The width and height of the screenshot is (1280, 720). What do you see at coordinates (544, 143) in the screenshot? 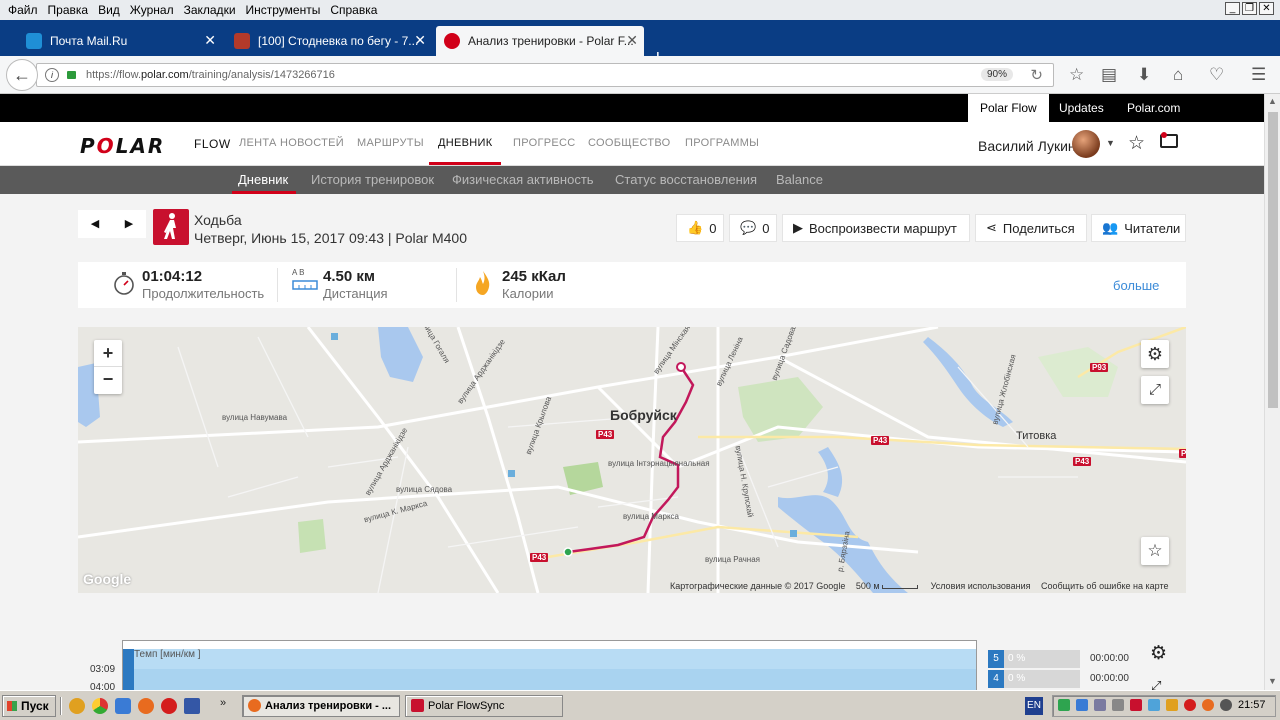
I see `nav-progress: ПРОГРЕСС` at bounding box center [544, 143].